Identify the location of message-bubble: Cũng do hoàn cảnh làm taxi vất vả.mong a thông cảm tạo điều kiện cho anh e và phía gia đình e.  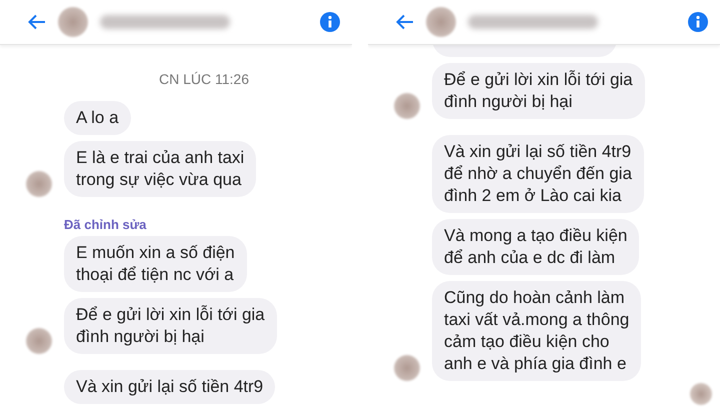
(537, 331).